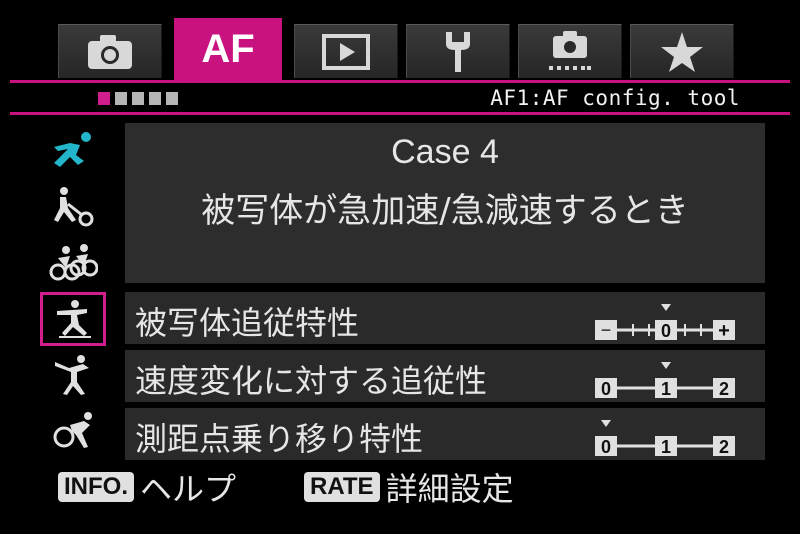 This screenshot has width=800, height=534. Describe the element at coordinates (615, 98) in the screenshot. I see `menu-title: AF1:AF config. tool` at that location.